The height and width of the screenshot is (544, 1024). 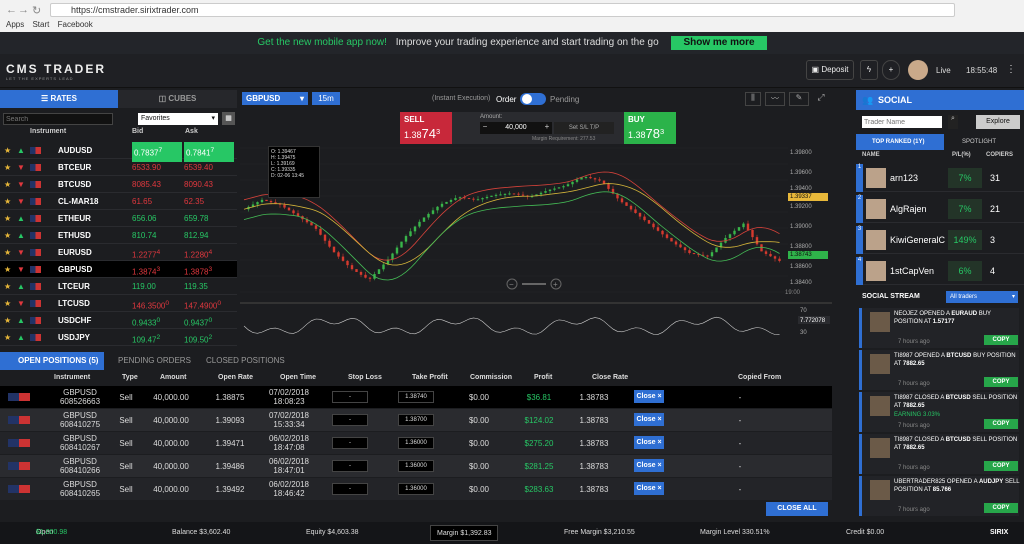 I want to click on avatar, so click(x=918, y=70).